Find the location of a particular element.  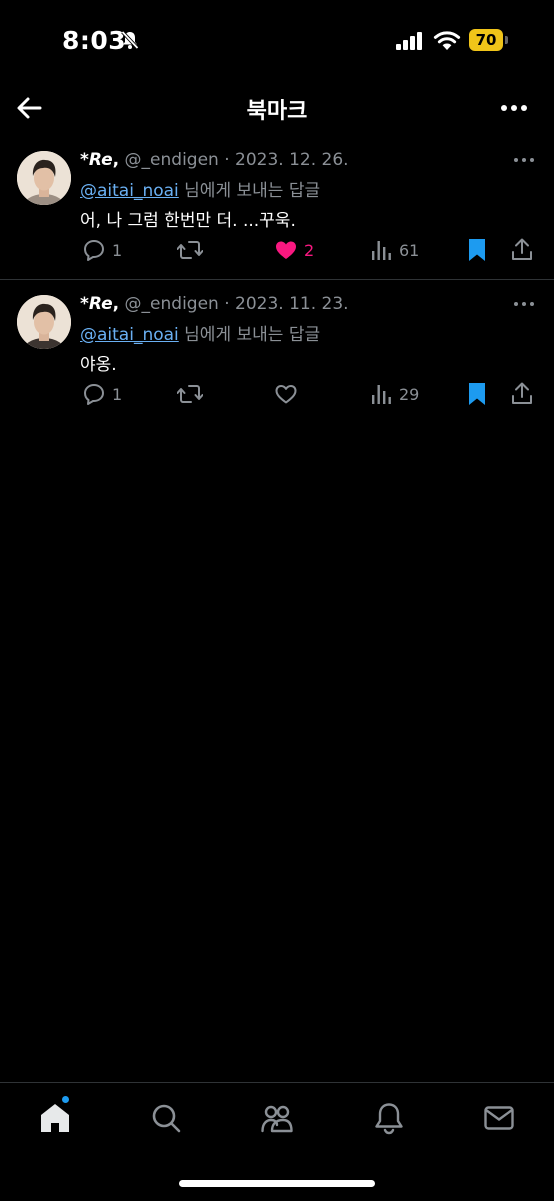

status-bar: 8:03 70 is located at coordinates (277, 42).